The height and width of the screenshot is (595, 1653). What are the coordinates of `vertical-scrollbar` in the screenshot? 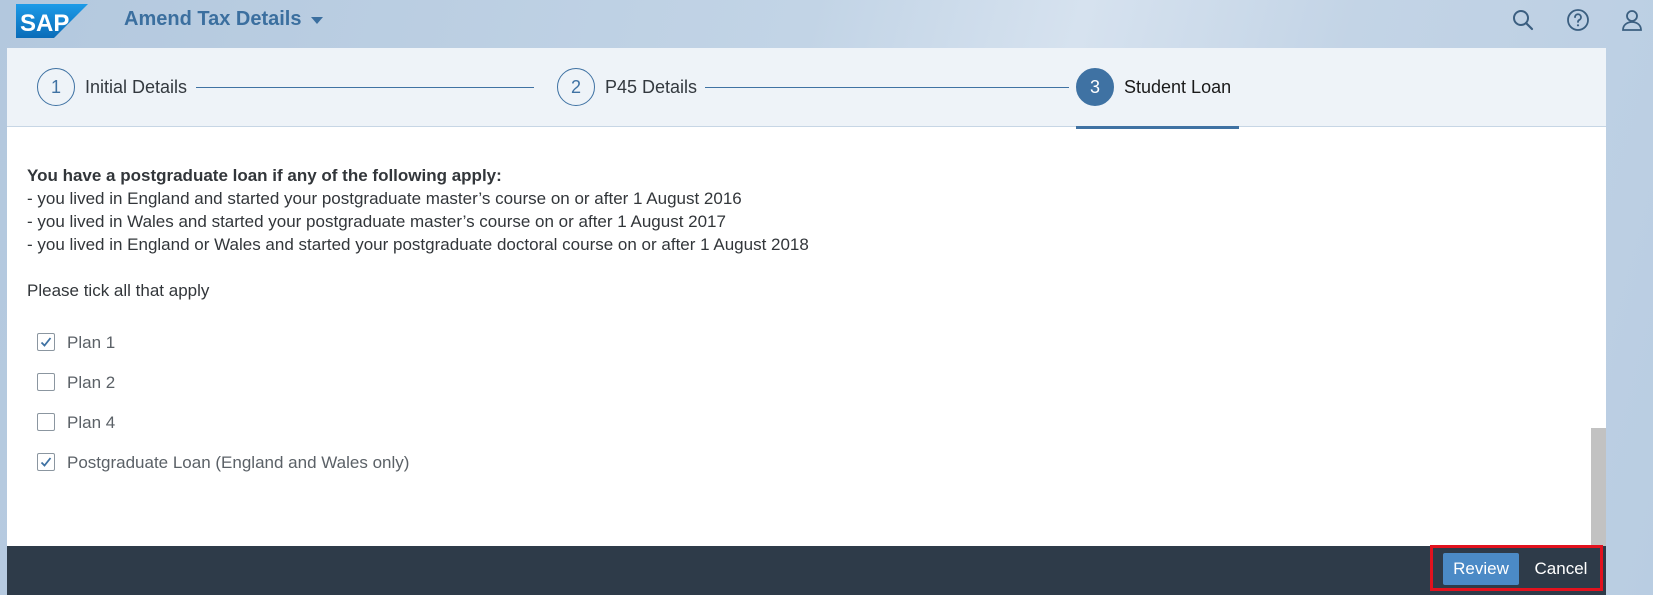 It's located at (1598, 487).